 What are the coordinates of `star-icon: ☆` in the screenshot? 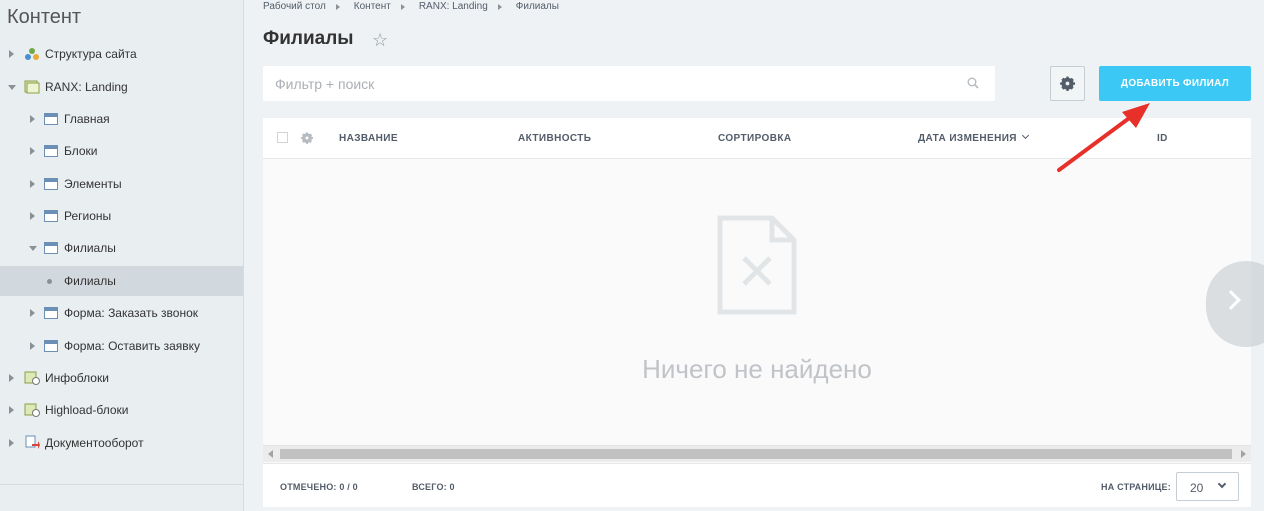 It's located at (380, 40).